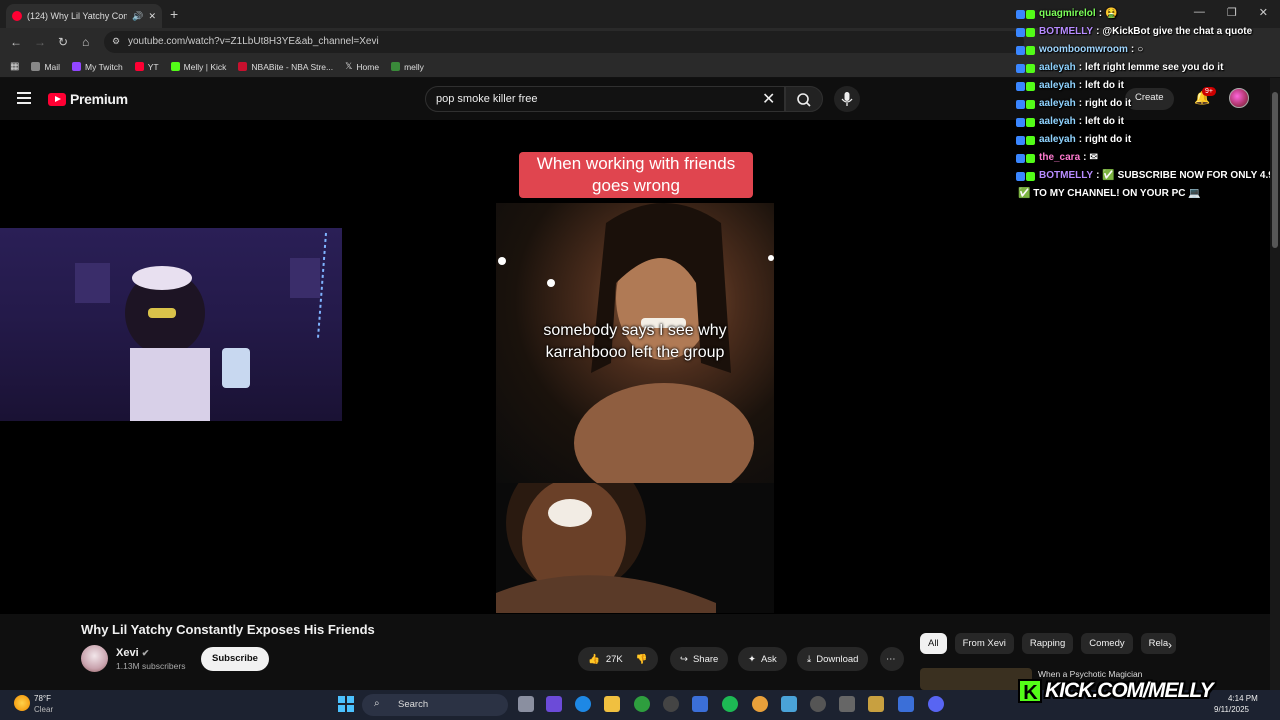 This screenshot has height=720, width=1280. Describe the element at coordinates (762, 659) in the screenshot. I see `ask-button: ✦ Ask` at that location.